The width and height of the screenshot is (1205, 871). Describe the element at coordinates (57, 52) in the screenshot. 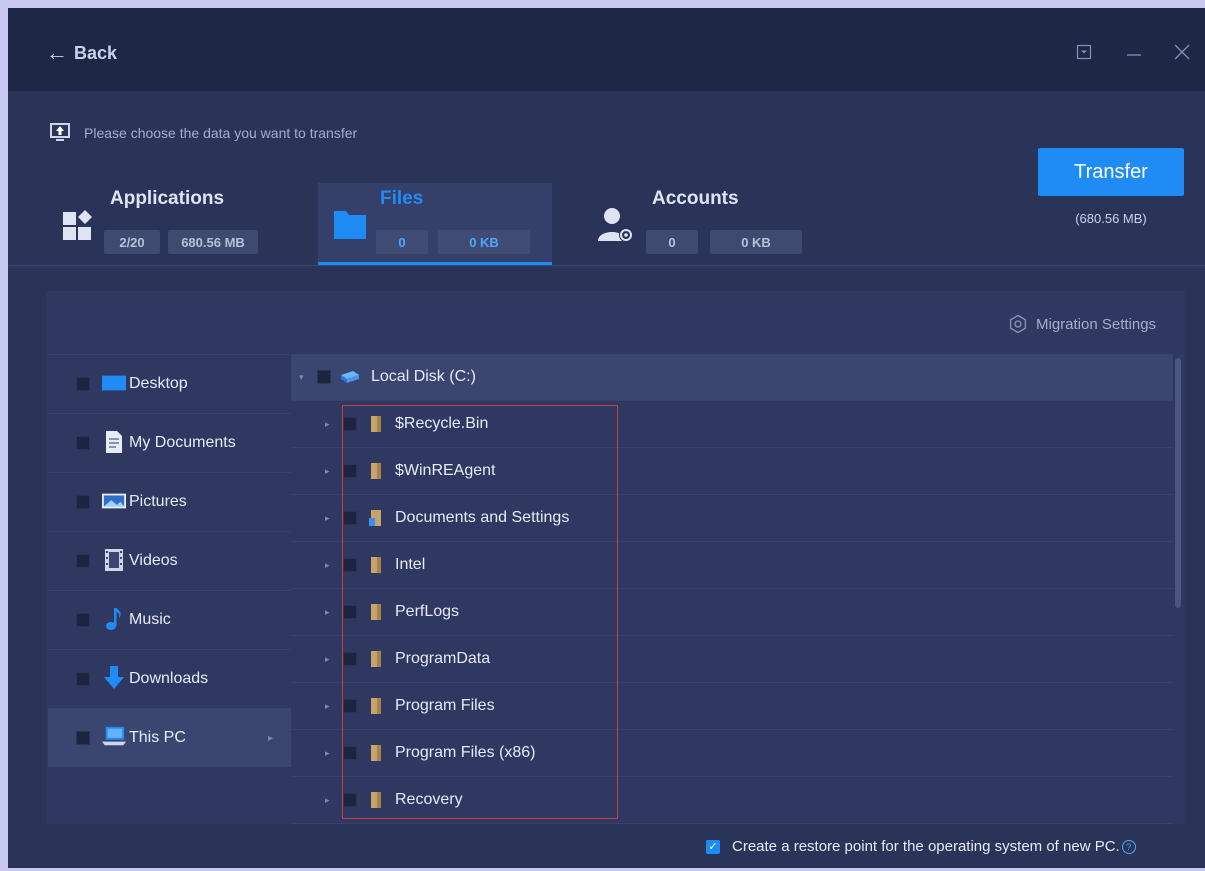

I see `back-arrow-icon: ←` at that location.